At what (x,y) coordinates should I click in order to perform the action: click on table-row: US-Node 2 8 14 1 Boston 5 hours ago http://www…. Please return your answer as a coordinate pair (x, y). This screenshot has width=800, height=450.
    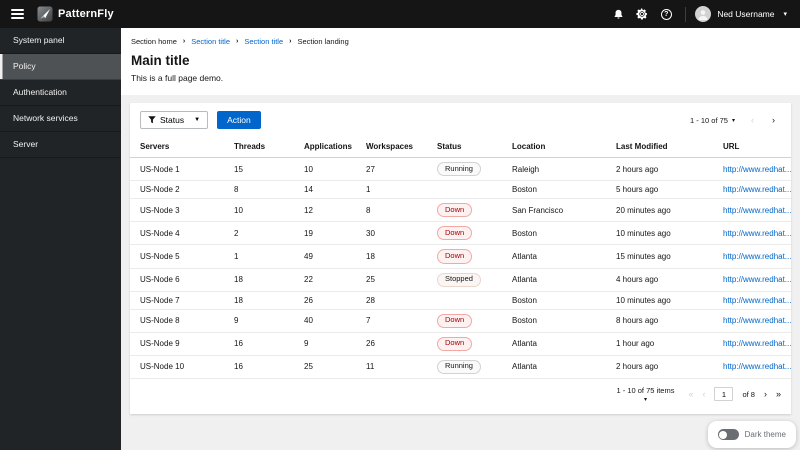
    Looking at the image, I should click on (460, 190).